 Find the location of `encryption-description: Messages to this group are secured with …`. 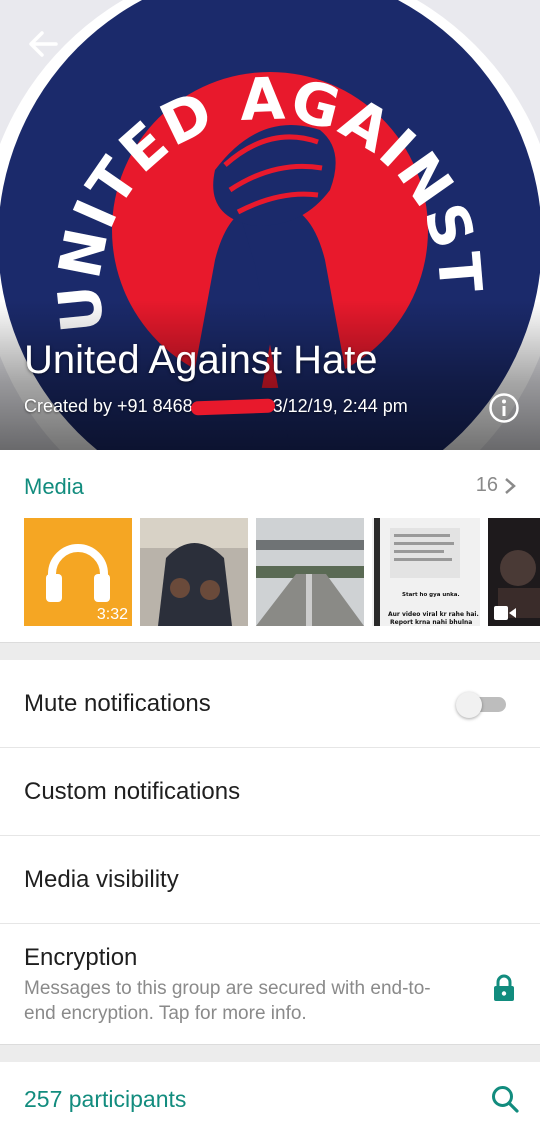

encryption-description: Messages to this group are secured with … is located at coordinates (227, 1001).